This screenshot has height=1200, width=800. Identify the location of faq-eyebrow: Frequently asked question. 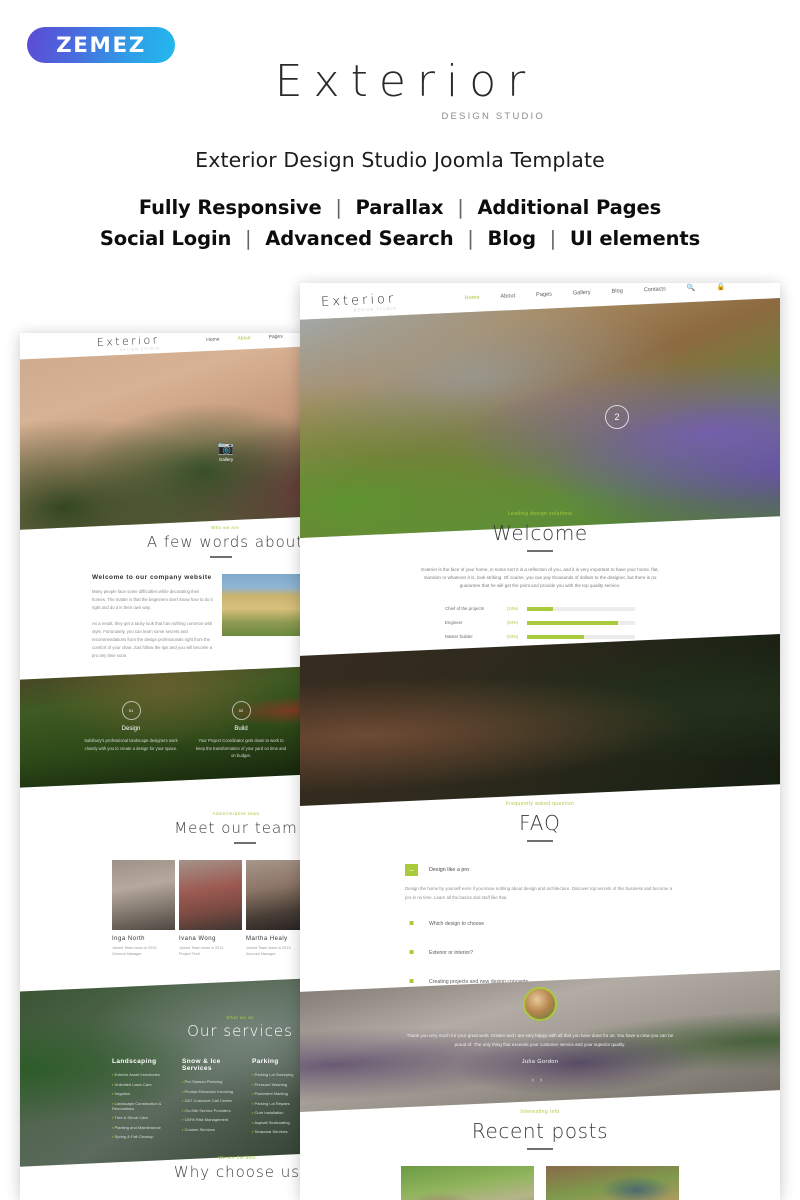
(540, 804).